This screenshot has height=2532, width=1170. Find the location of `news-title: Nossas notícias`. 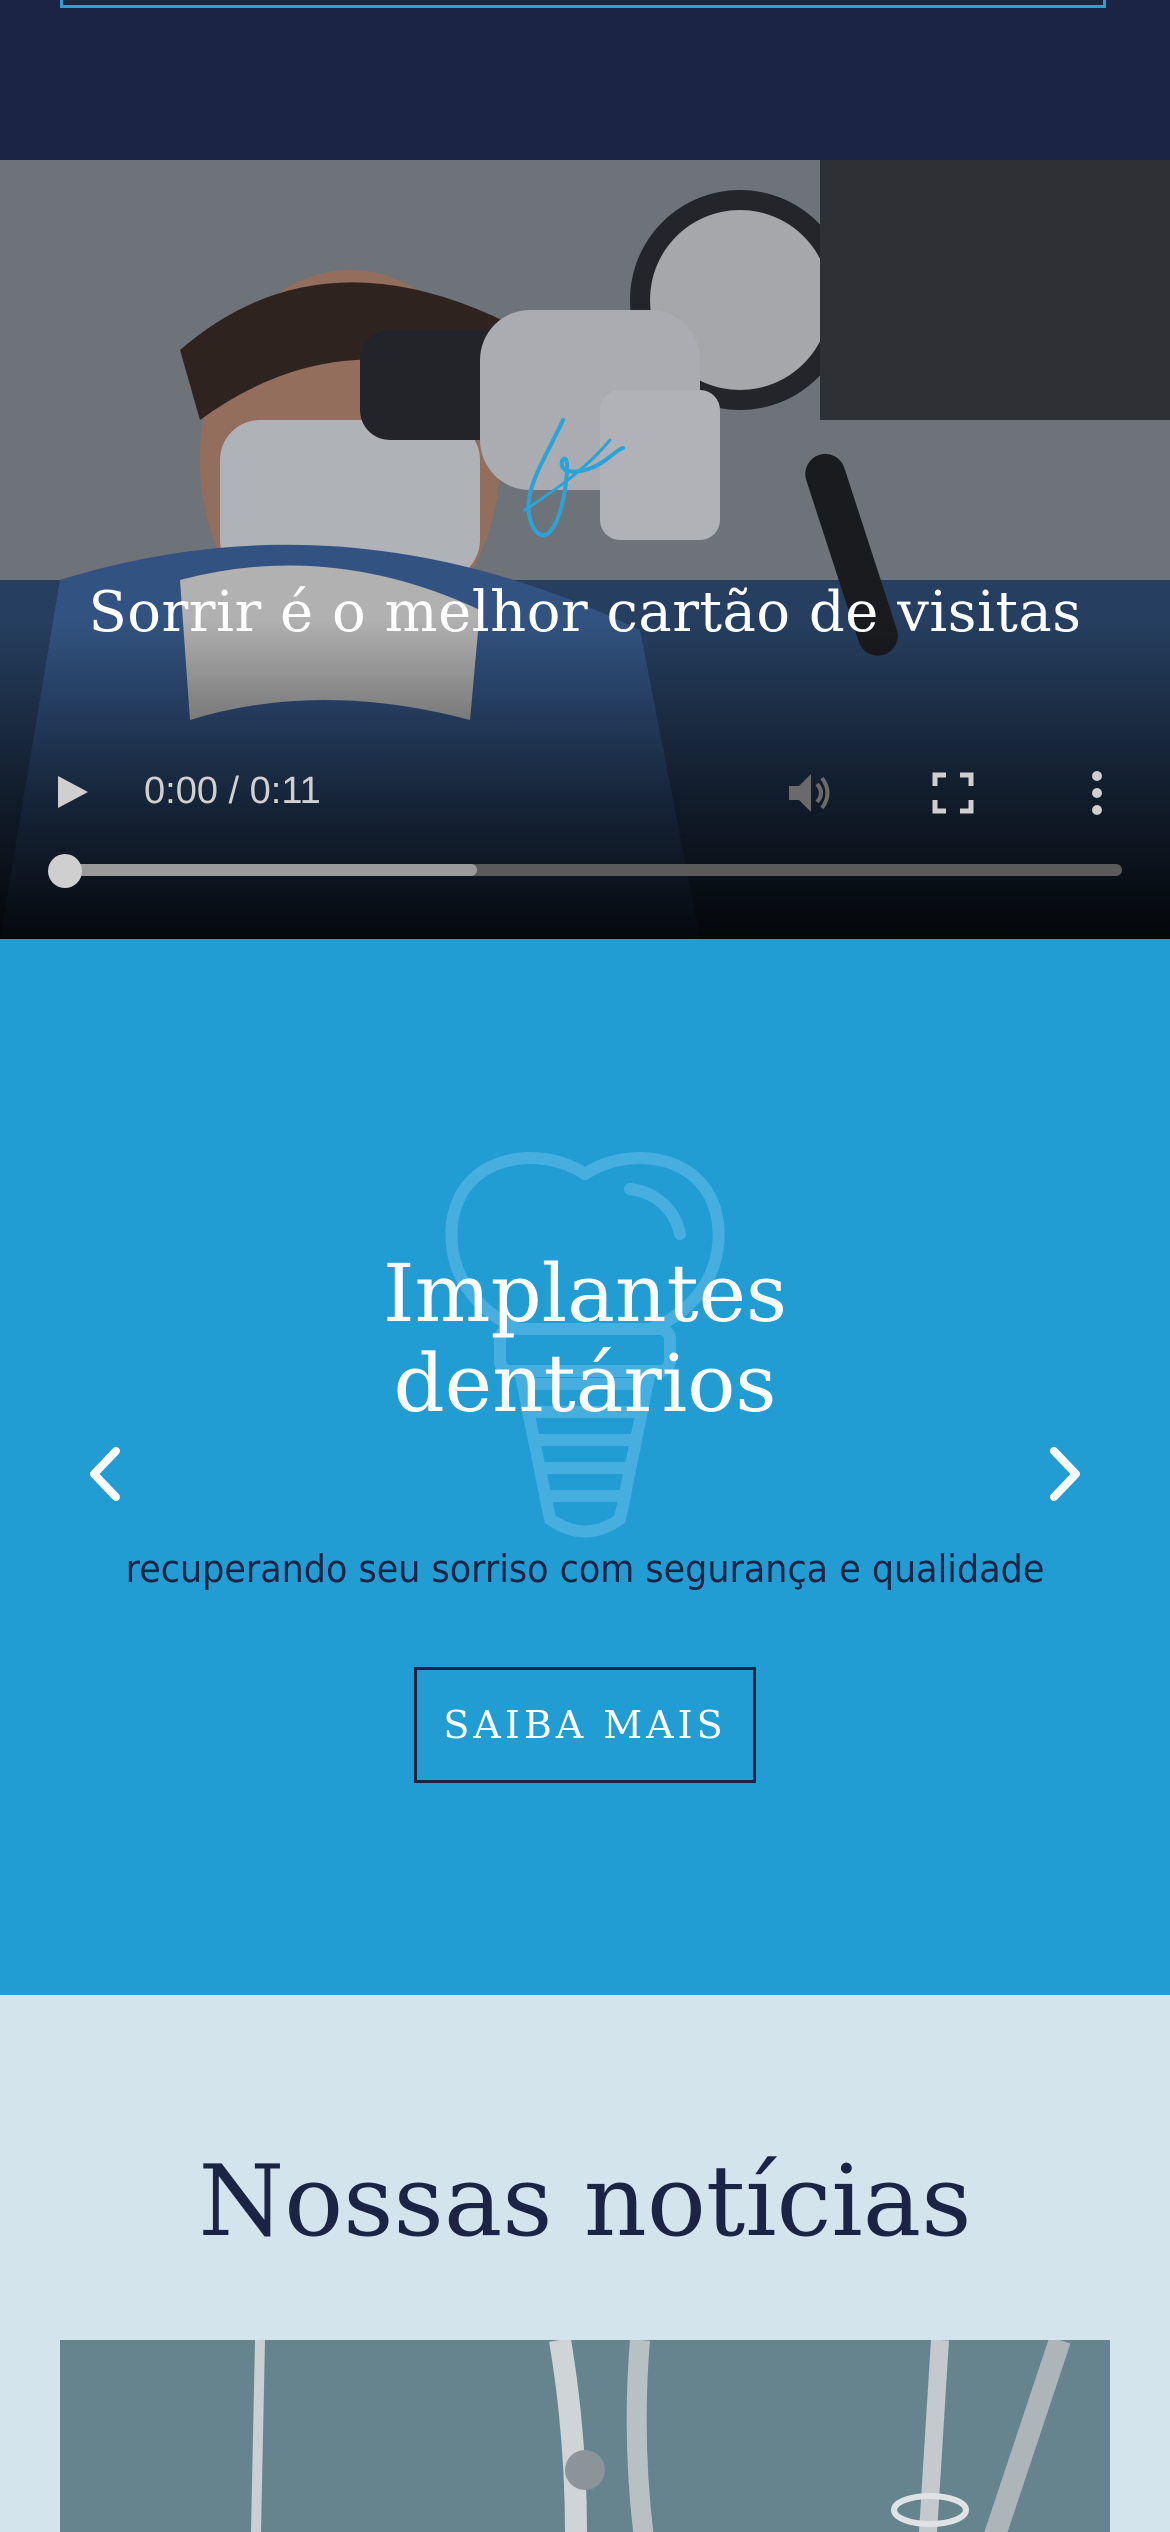

news-title: Nossas notícias is located at coordinates (585, 2202).